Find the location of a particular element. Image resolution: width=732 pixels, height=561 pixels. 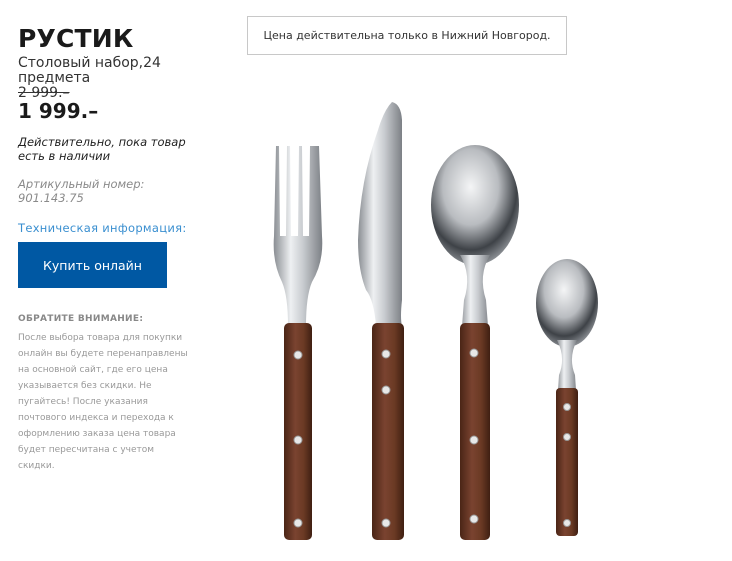

article-number: Артикульный номер: 901.143.75 is located at coordinates (81, 191).